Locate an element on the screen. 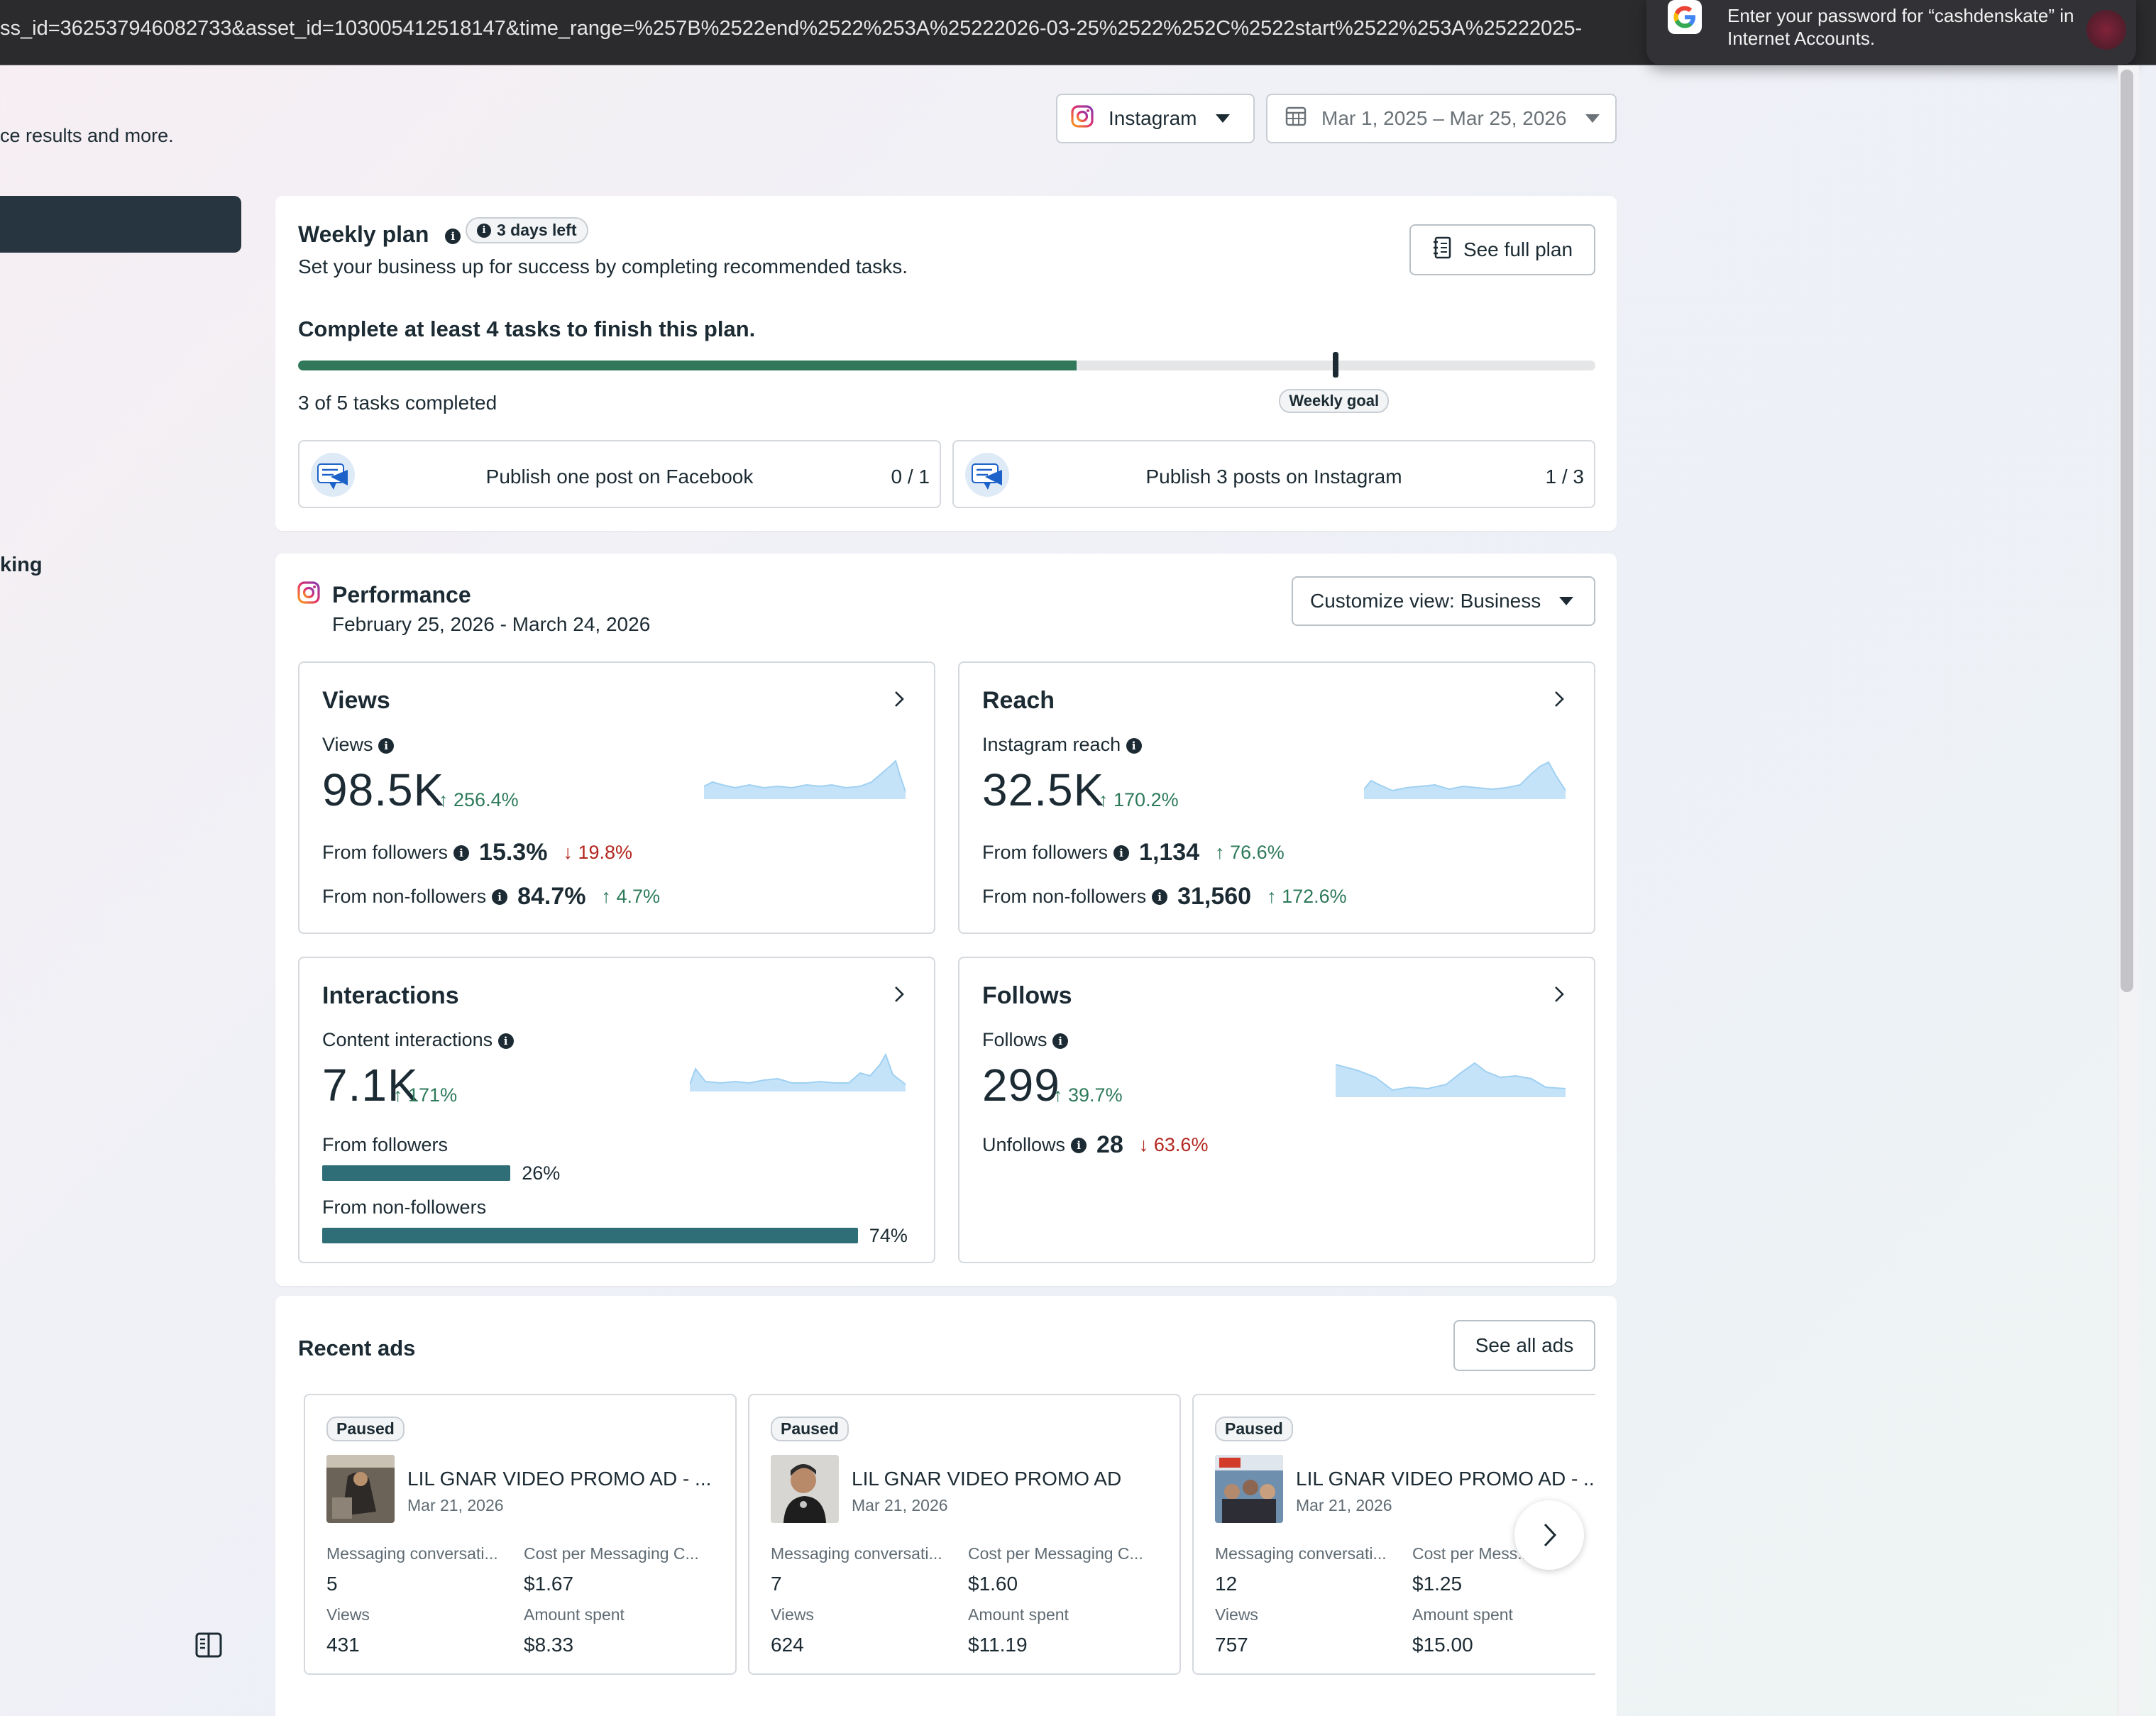  ad-name: LIL GNAR VIDEO PROMO AD is located at coordinates (987, 1479).